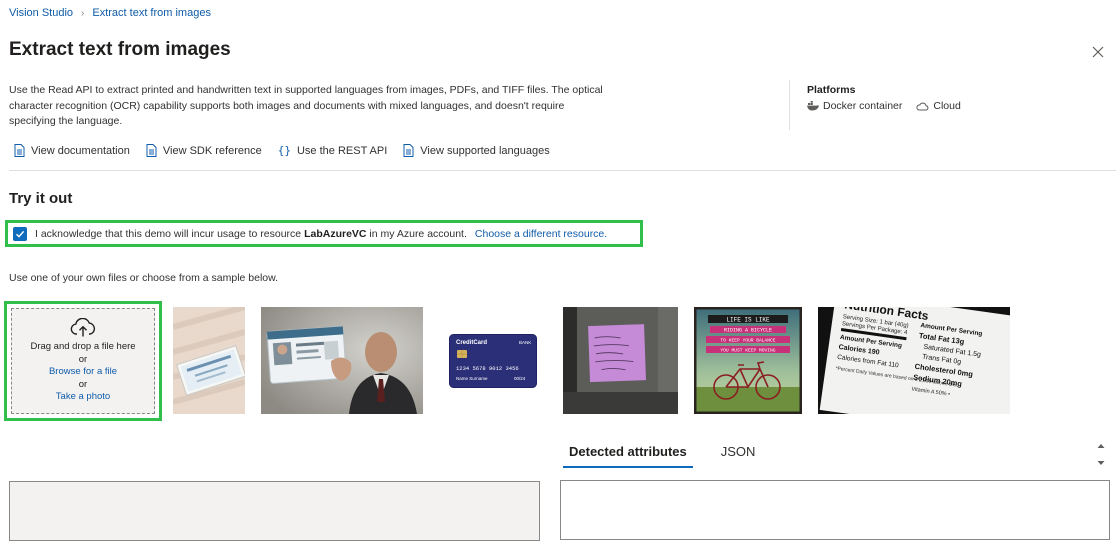  I want to click on section-divider, so click(562, 170).